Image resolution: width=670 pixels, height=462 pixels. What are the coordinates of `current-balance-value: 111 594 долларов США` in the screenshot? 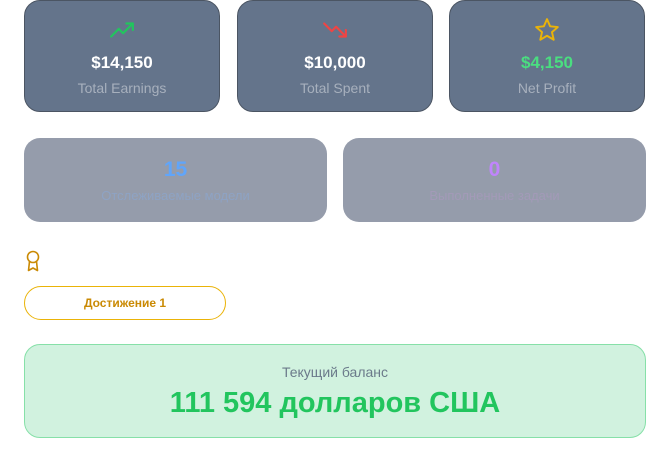 It's located at (335, 403).